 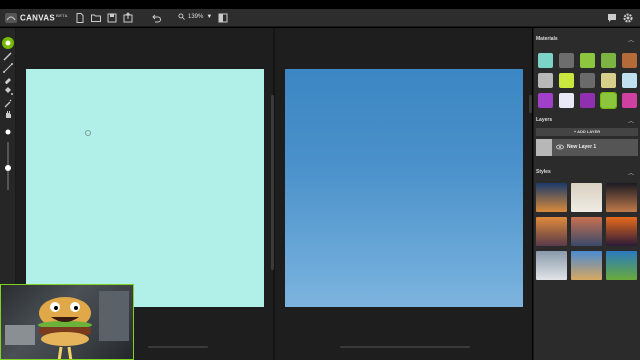 I want to click on zoom-dropdown-caret: ▼, so click(x=209, y=17).